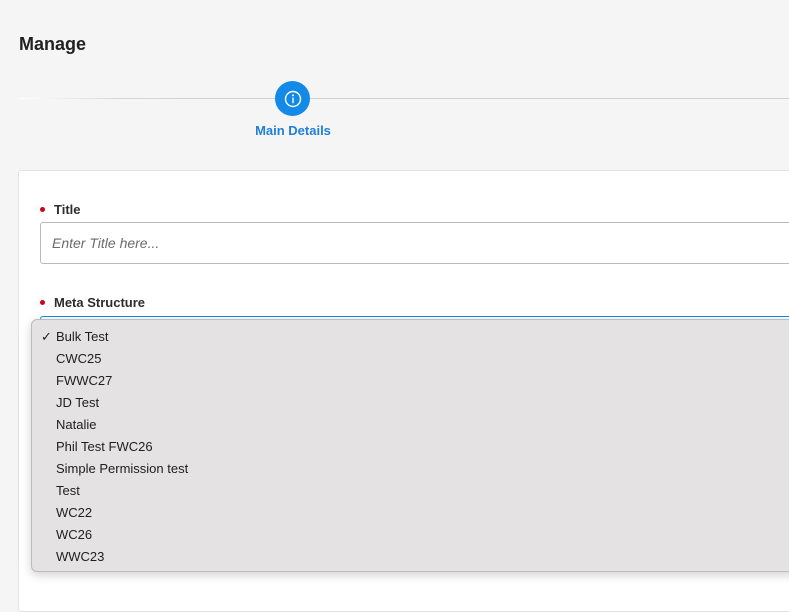 The height and width of the screenshot is (612, 789). I want to click on checkmark-icon: ✓, so click(46, 336).